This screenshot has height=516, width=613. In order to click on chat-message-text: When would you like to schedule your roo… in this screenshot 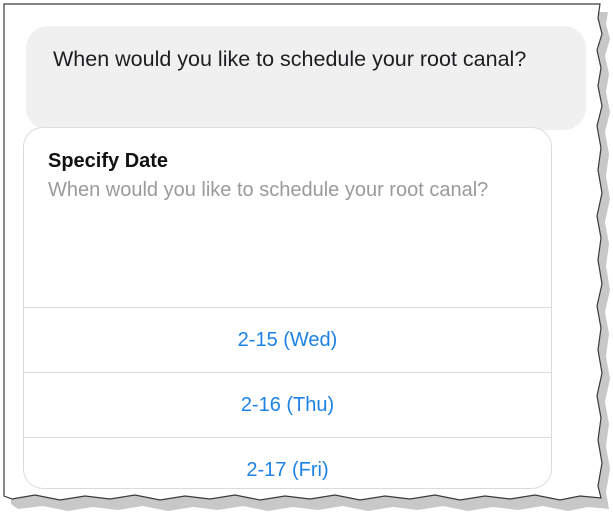, I will do `click(290, 59)`.